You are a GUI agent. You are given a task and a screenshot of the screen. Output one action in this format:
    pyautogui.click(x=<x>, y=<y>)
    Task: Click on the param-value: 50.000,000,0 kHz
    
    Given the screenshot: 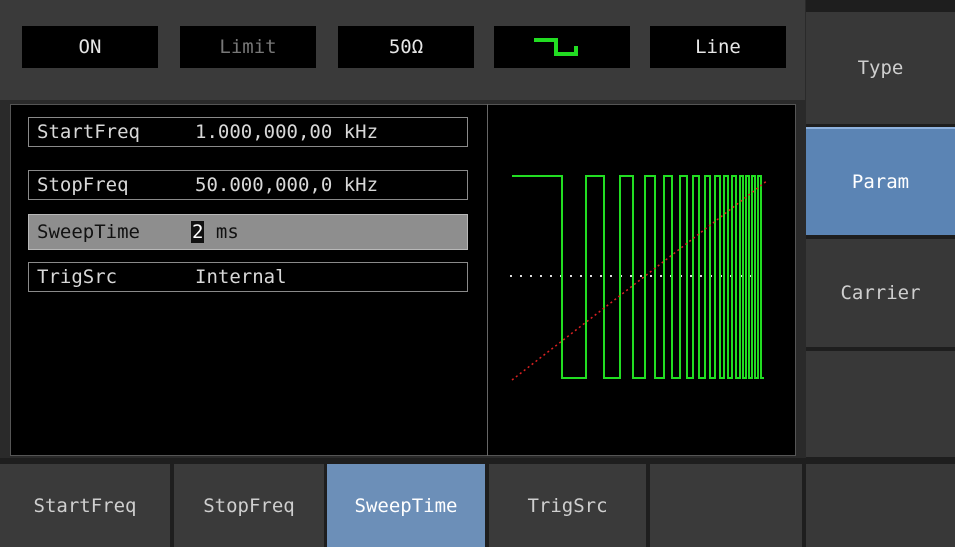 What is the action you would take?
    pyautogui.click(x=287, y=185)
    